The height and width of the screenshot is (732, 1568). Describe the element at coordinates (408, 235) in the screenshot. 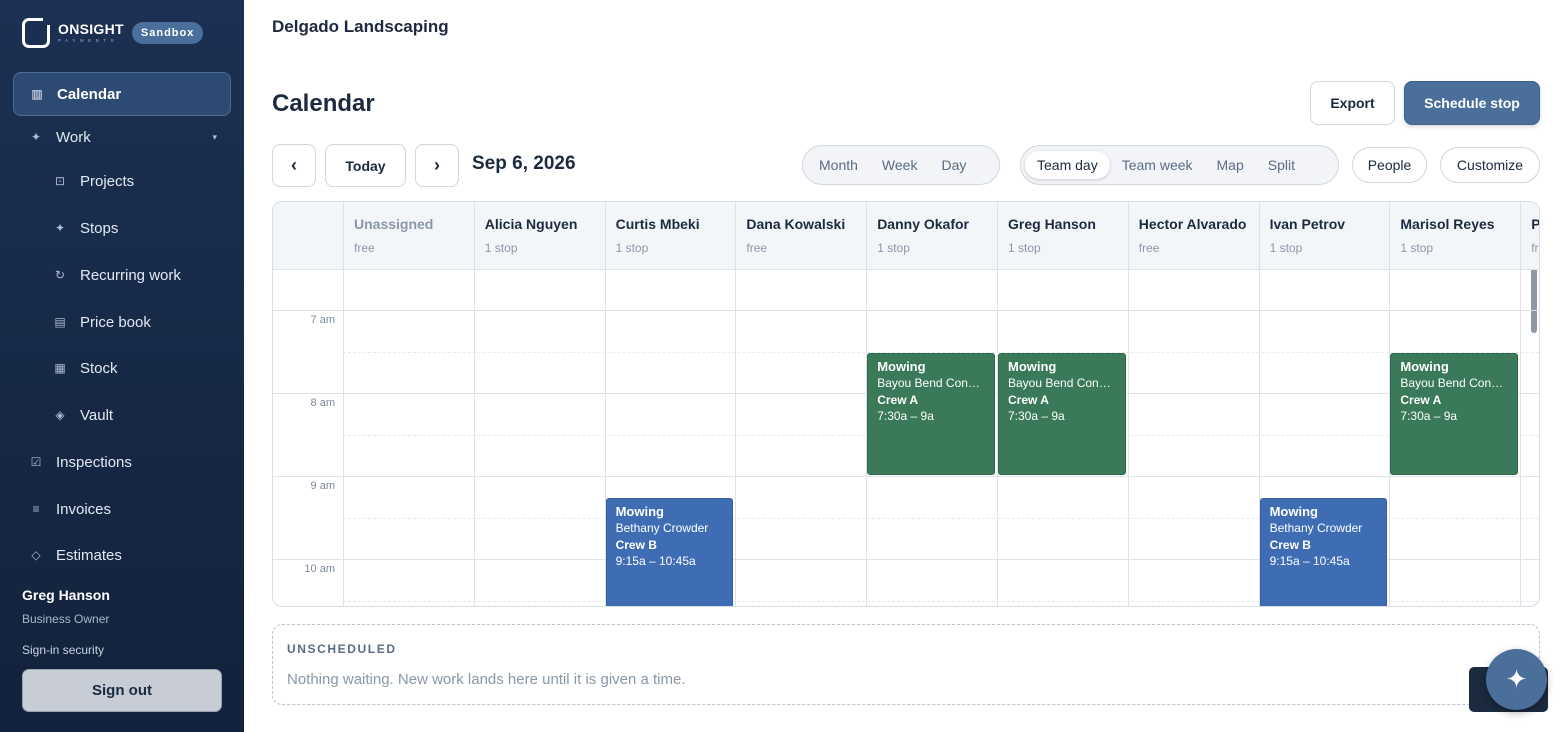

I see `column-header: Unassigned free` at that location.